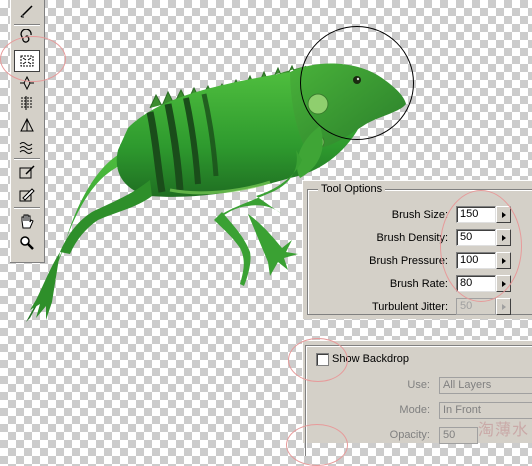 This screenshot has height=466, width=532. Describe the element at coordinates (458, 435) in the screenshot. I see `opacity-input: 50` at that location.